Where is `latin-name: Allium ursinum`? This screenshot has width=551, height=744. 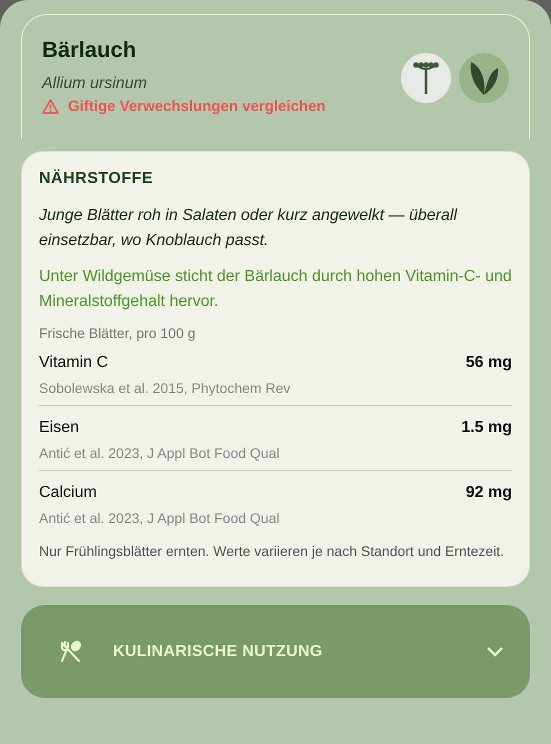 latin-name: Allium ursinum is located at coordinates (95, 84).